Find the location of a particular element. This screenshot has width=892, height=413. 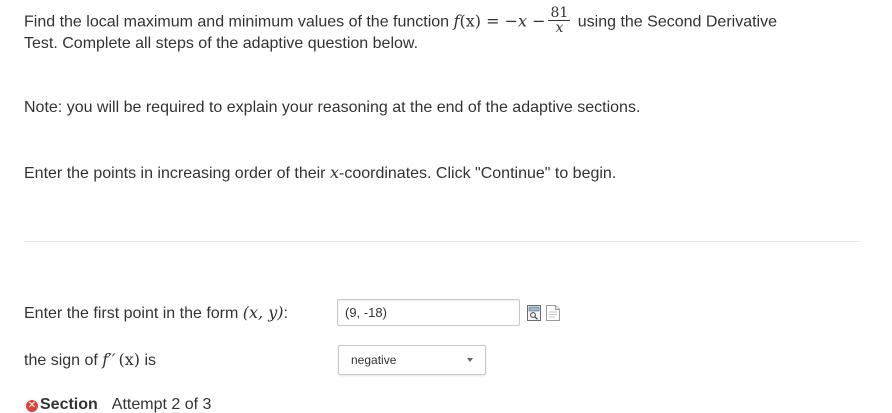

function-arg: (x) is located at coordinates (470, 21).